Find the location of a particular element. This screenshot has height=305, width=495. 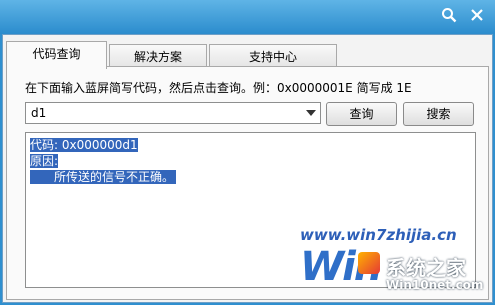

search-button: 搜索 is located at coordinates (438, 114).